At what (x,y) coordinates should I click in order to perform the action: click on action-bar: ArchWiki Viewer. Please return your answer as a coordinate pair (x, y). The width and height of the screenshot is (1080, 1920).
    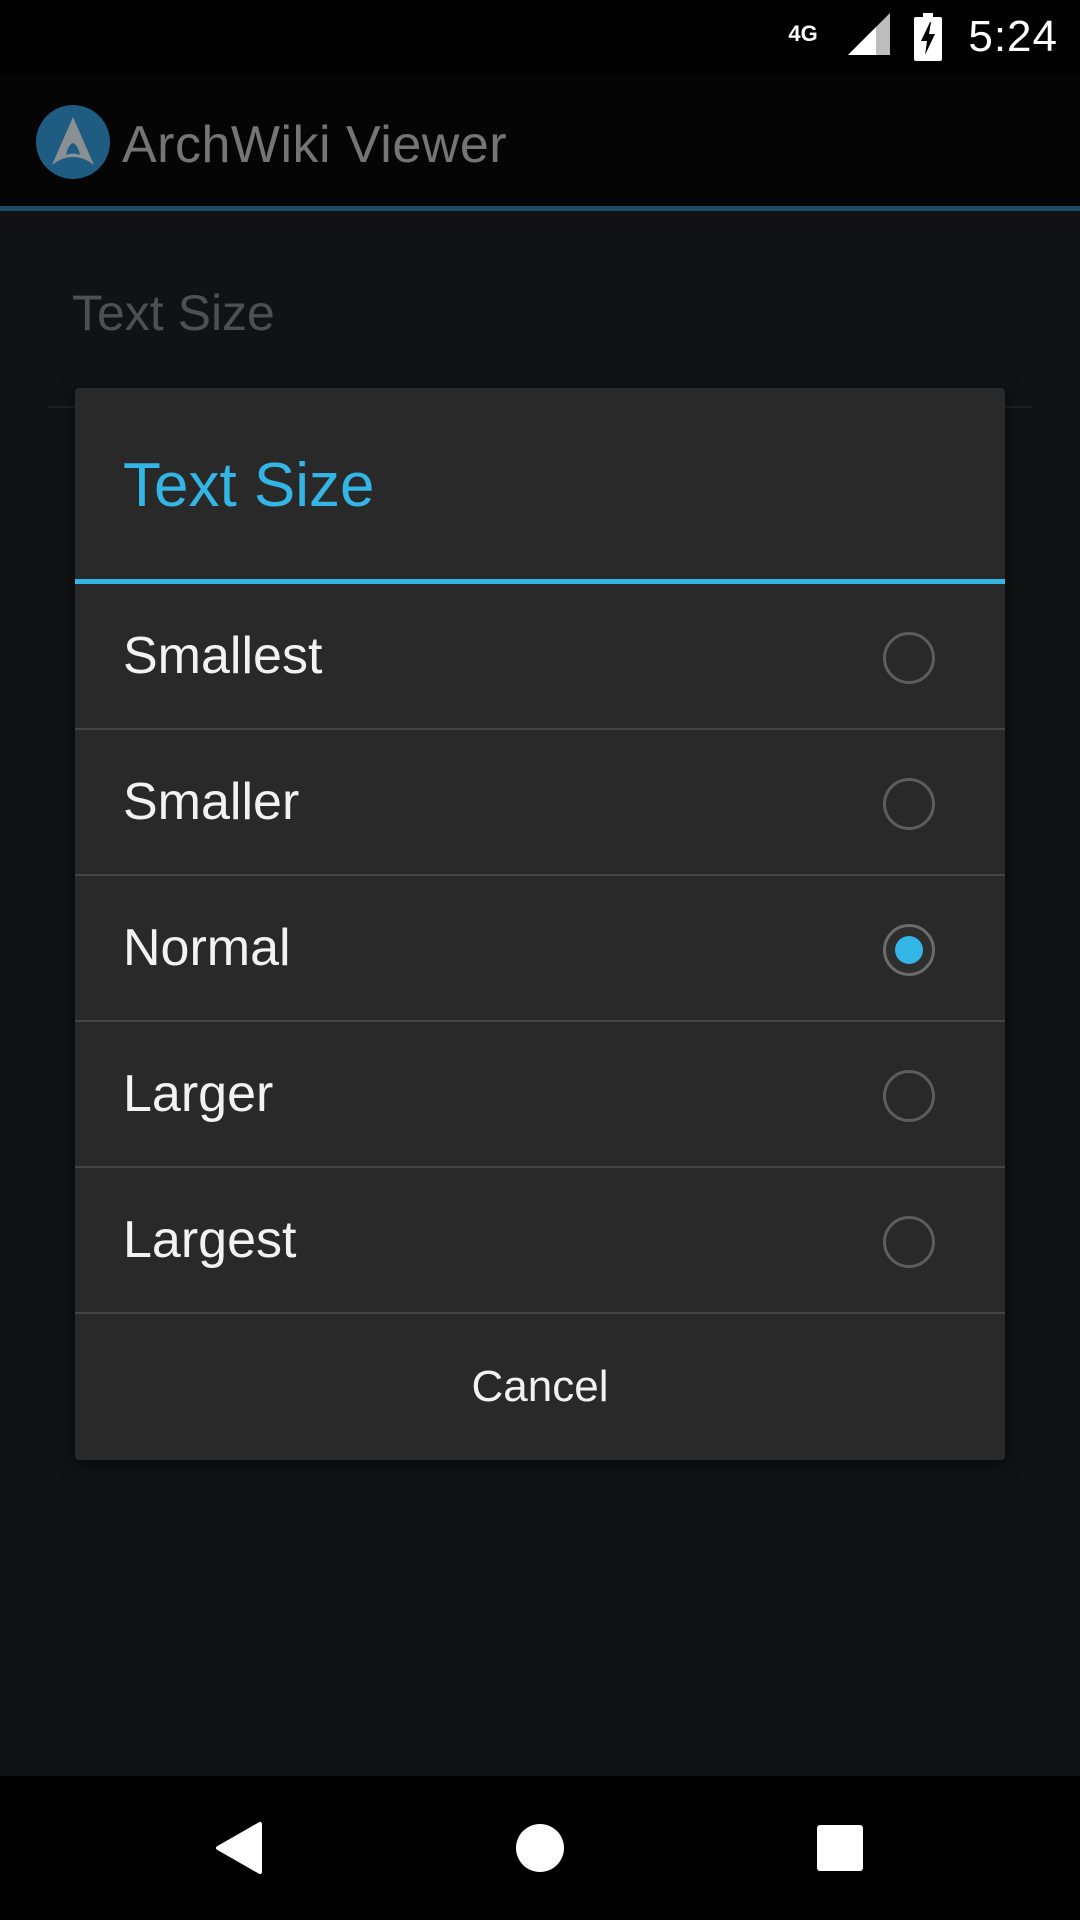
    Looking at the image, I should click on (540, 142).